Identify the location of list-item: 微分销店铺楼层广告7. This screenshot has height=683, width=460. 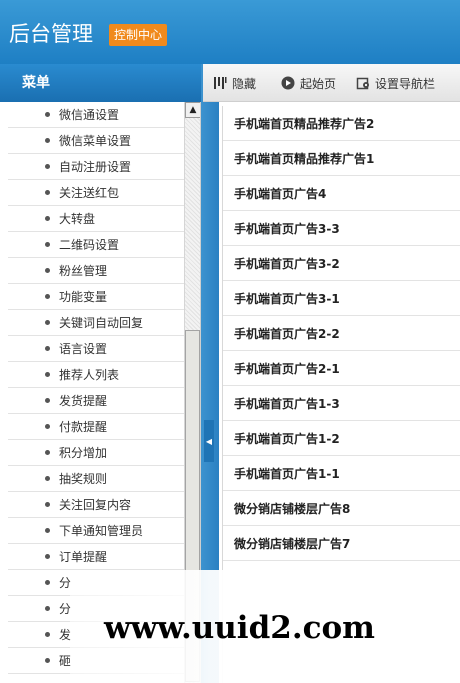
(341, 543).